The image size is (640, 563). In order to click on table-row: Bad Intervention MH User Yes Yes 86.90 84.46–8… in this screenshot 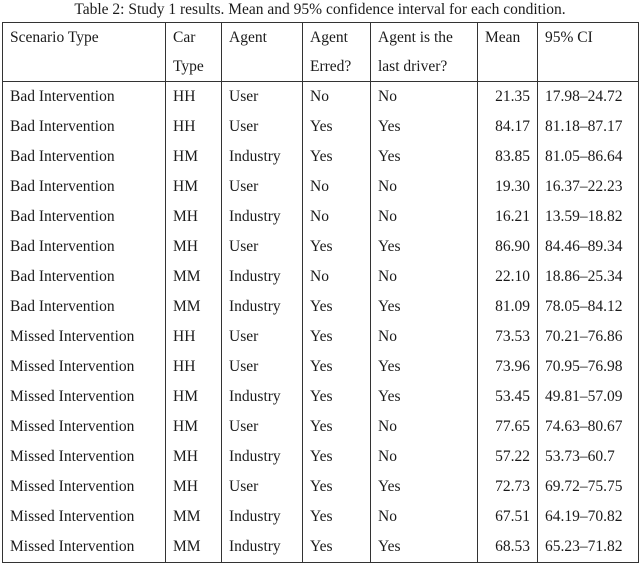, I will do `click(320, 247)`.